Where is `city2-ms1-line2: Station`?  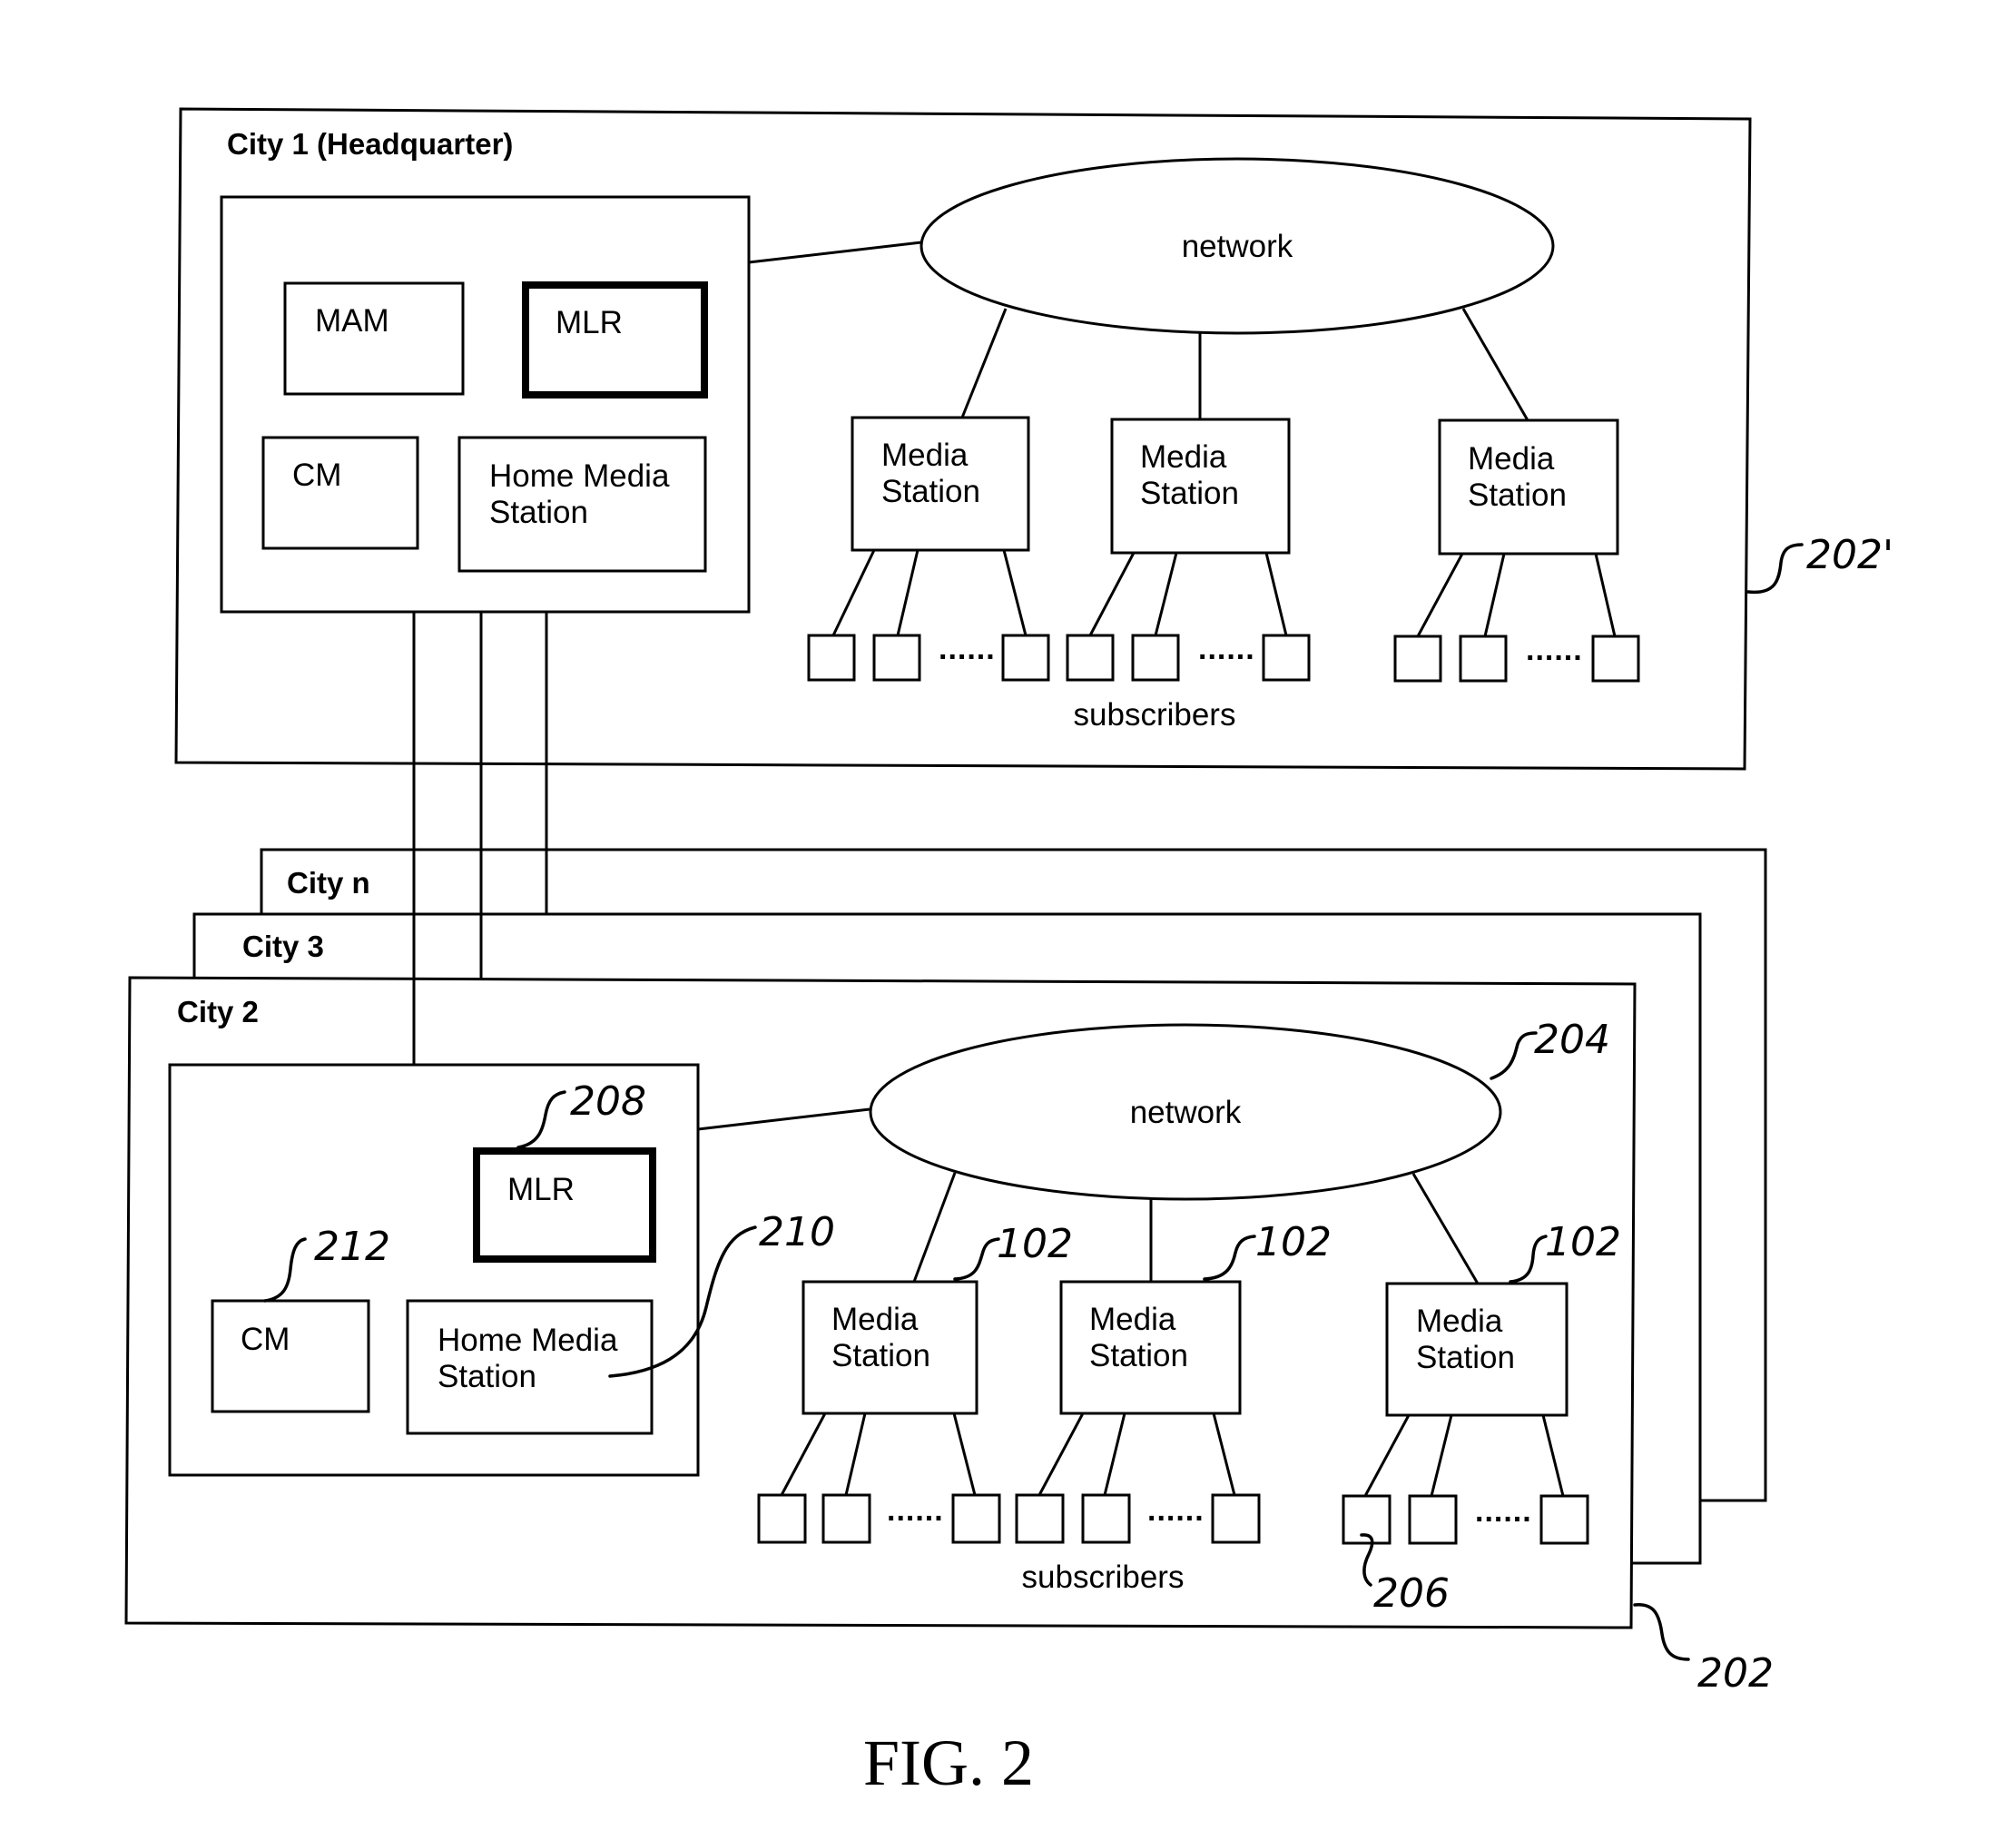
city2-ms1-line2: Station is located at coordinates (880, 1355).